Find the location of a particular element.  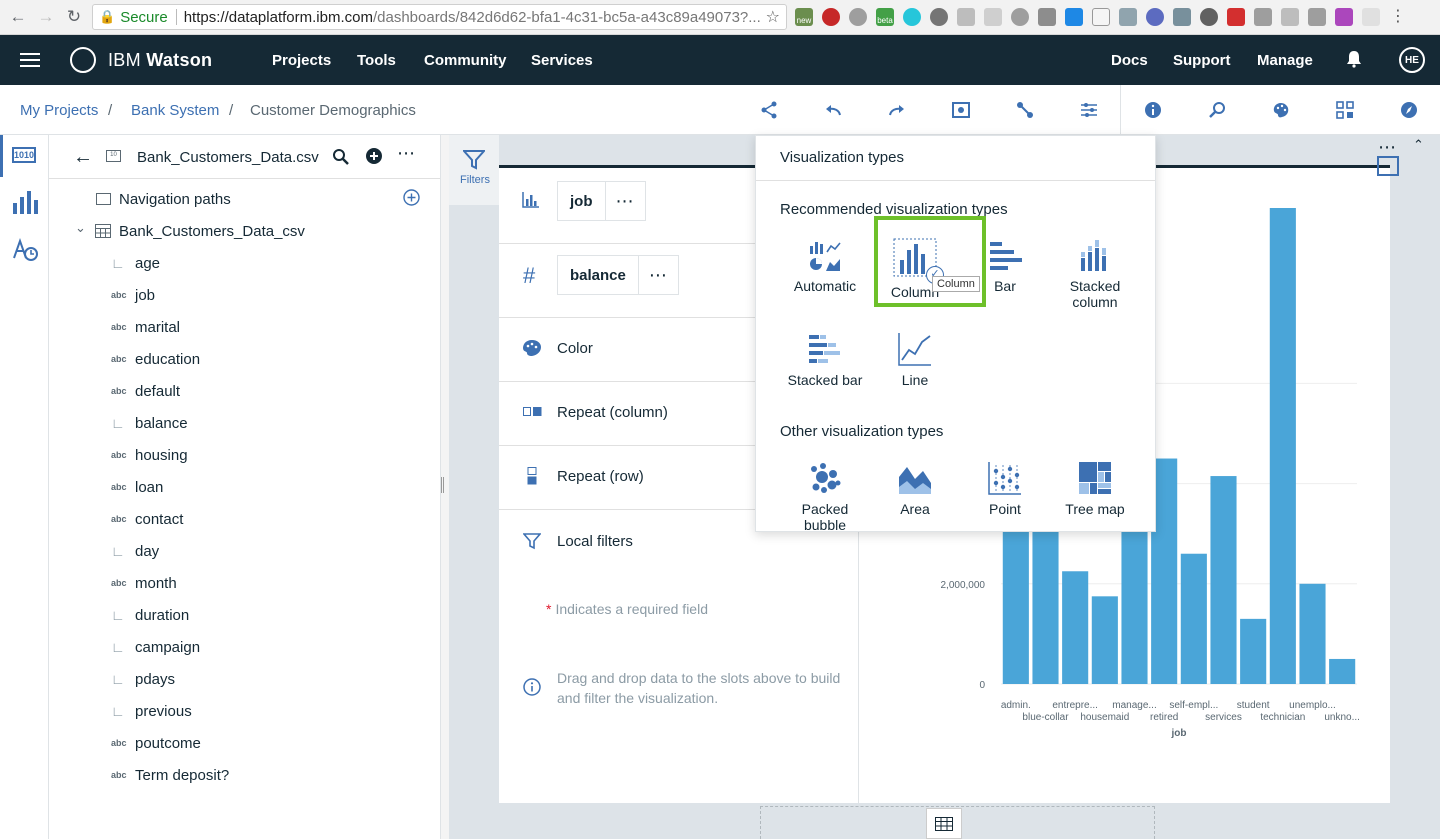

extension-cors-icon is located at coordinates (1236, 17).